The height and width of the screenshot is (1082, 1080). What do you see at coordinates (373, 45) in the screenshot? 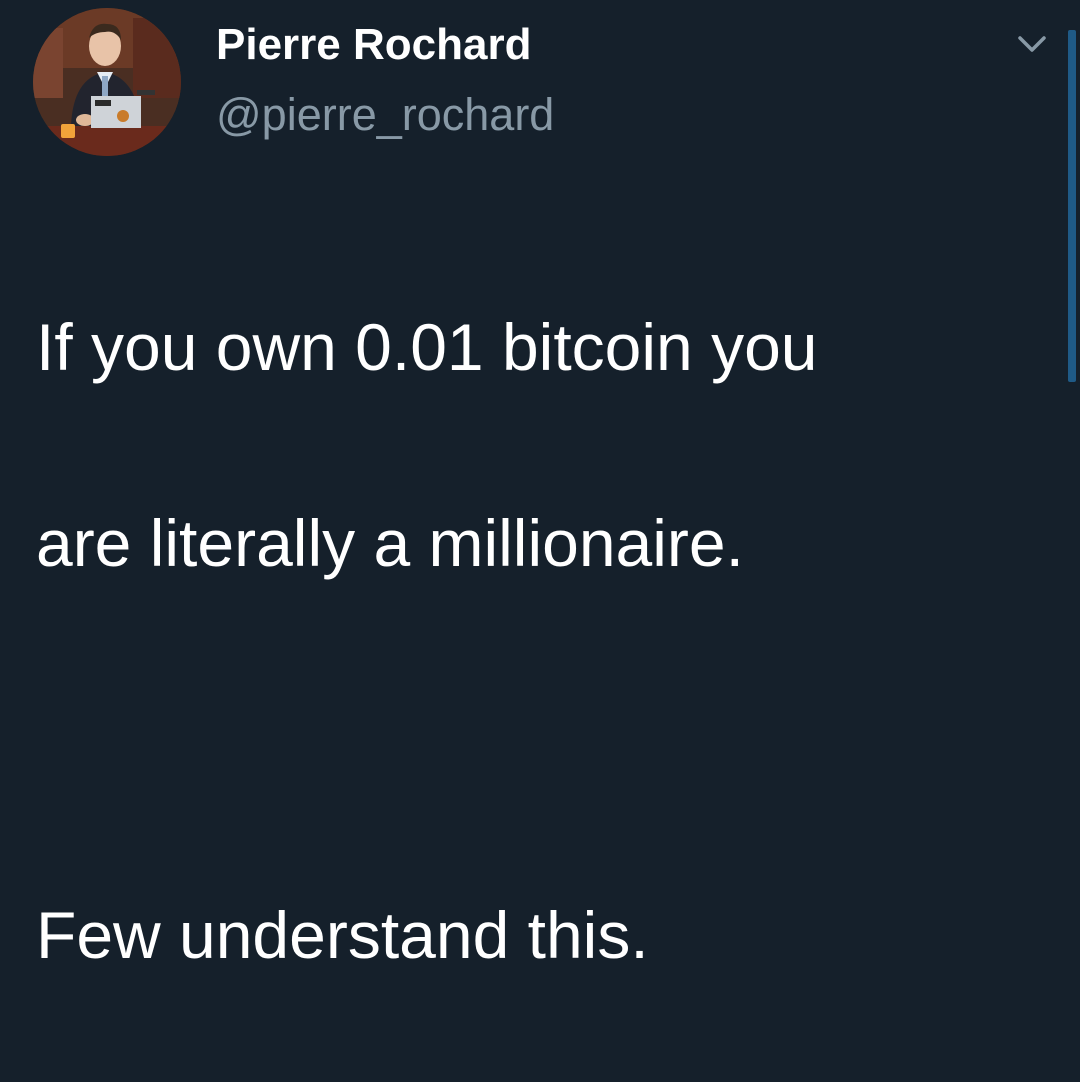
I see `display-name: Pierre Rochard` at bounding box center [373, 45].